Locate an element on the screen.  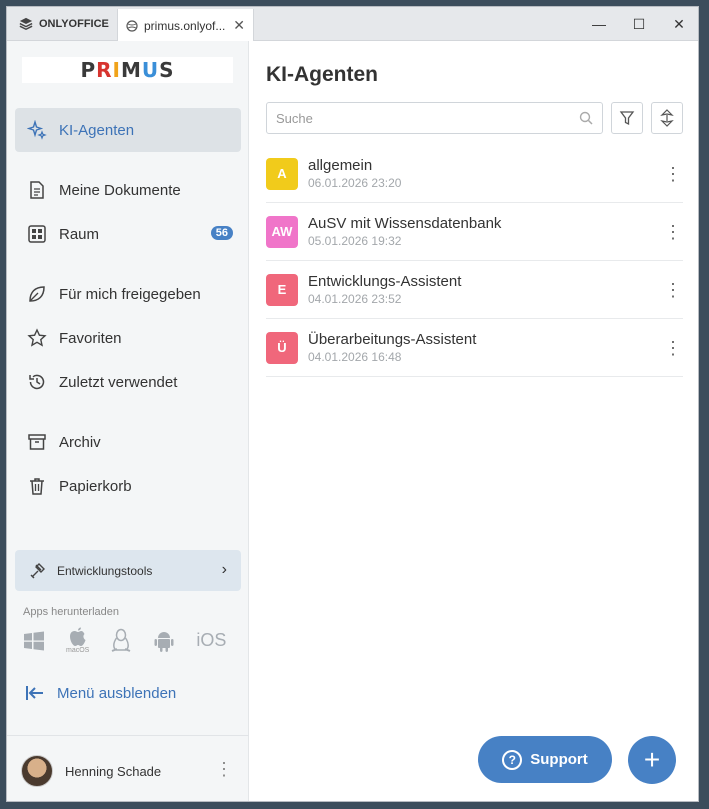
minimize-button: — is located at coordinates (599, 24).